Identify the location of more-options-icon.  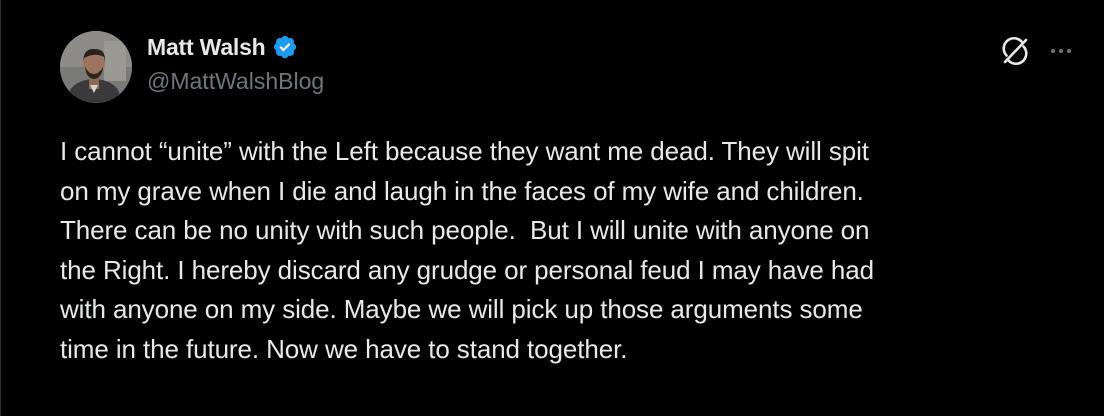
(1061, 51).